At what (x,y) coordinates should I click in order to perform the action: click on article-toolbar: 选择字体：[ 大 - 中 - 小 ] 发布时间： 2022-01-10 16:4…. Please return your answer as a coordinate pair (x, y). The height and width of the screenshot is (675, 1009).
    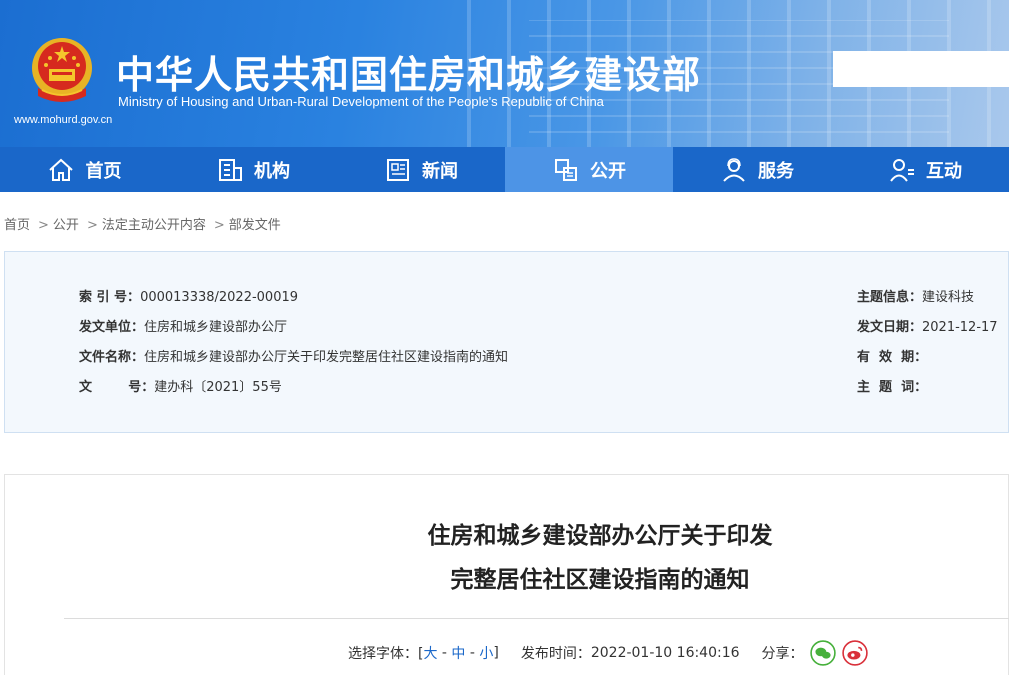
    Looking at the image, I should click on (608, 653).